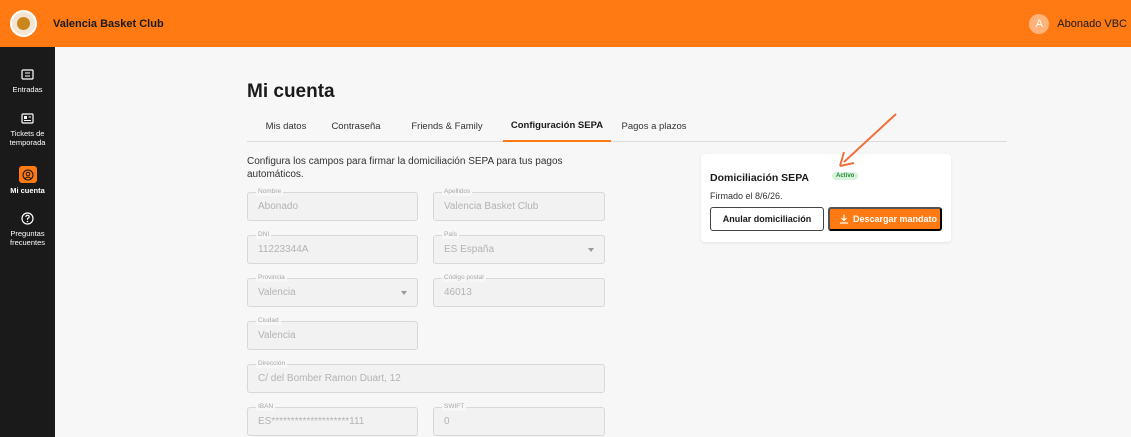 The image size is (1131, 437). Describe the element at coordinates (332, 290) in the screenshot. I see `provincia-select: Provincia Valencia` at that location.